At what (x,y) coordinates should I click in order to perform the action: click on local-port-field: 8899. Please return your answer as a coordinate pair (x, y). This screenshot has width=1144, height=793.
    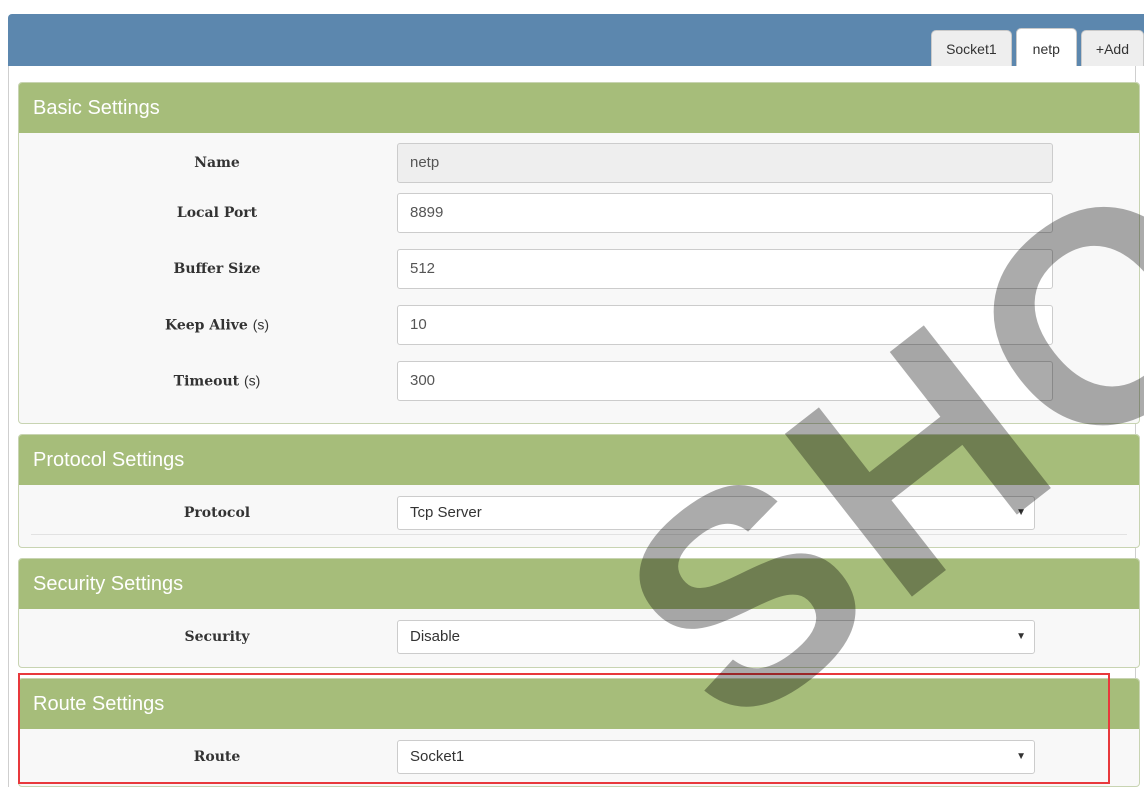
    Looking at the image, I should click on (725, 213).